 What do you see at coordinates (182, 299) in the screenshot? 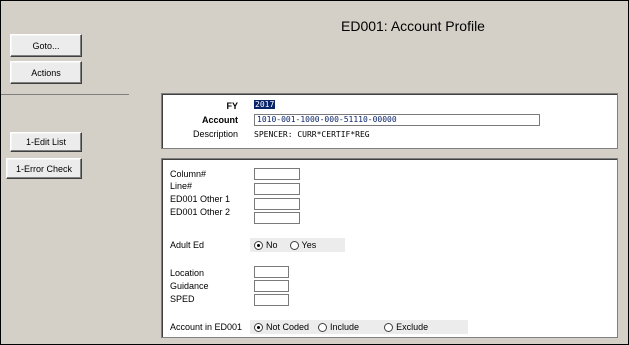
I see `sped-label: SPED` at bounding box center [182, 299].